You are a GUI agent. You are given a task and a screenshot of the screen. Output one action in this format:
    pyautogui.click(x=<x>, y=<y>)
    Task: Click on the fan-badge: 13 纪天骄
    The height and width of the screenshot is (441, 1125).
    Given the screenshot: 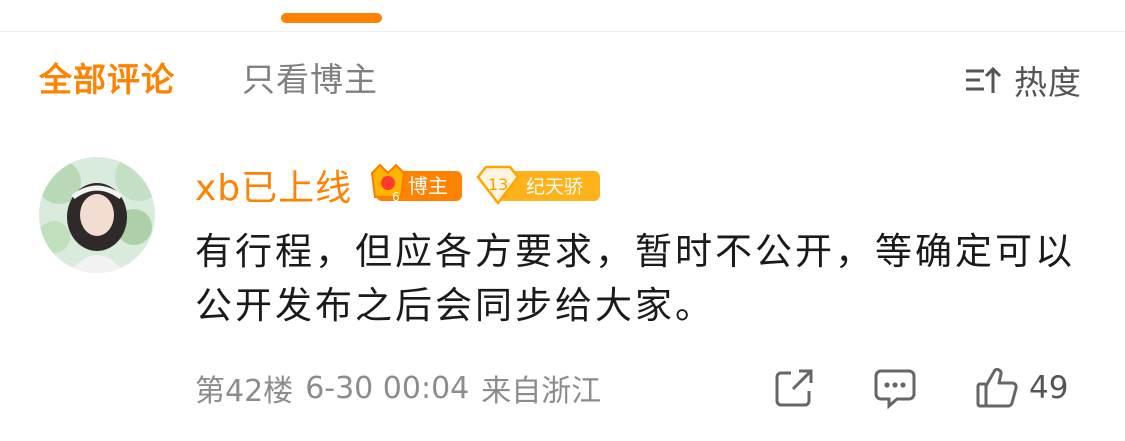 What is the action you would take?
    pyautogui.click(x=539, y=185)
    